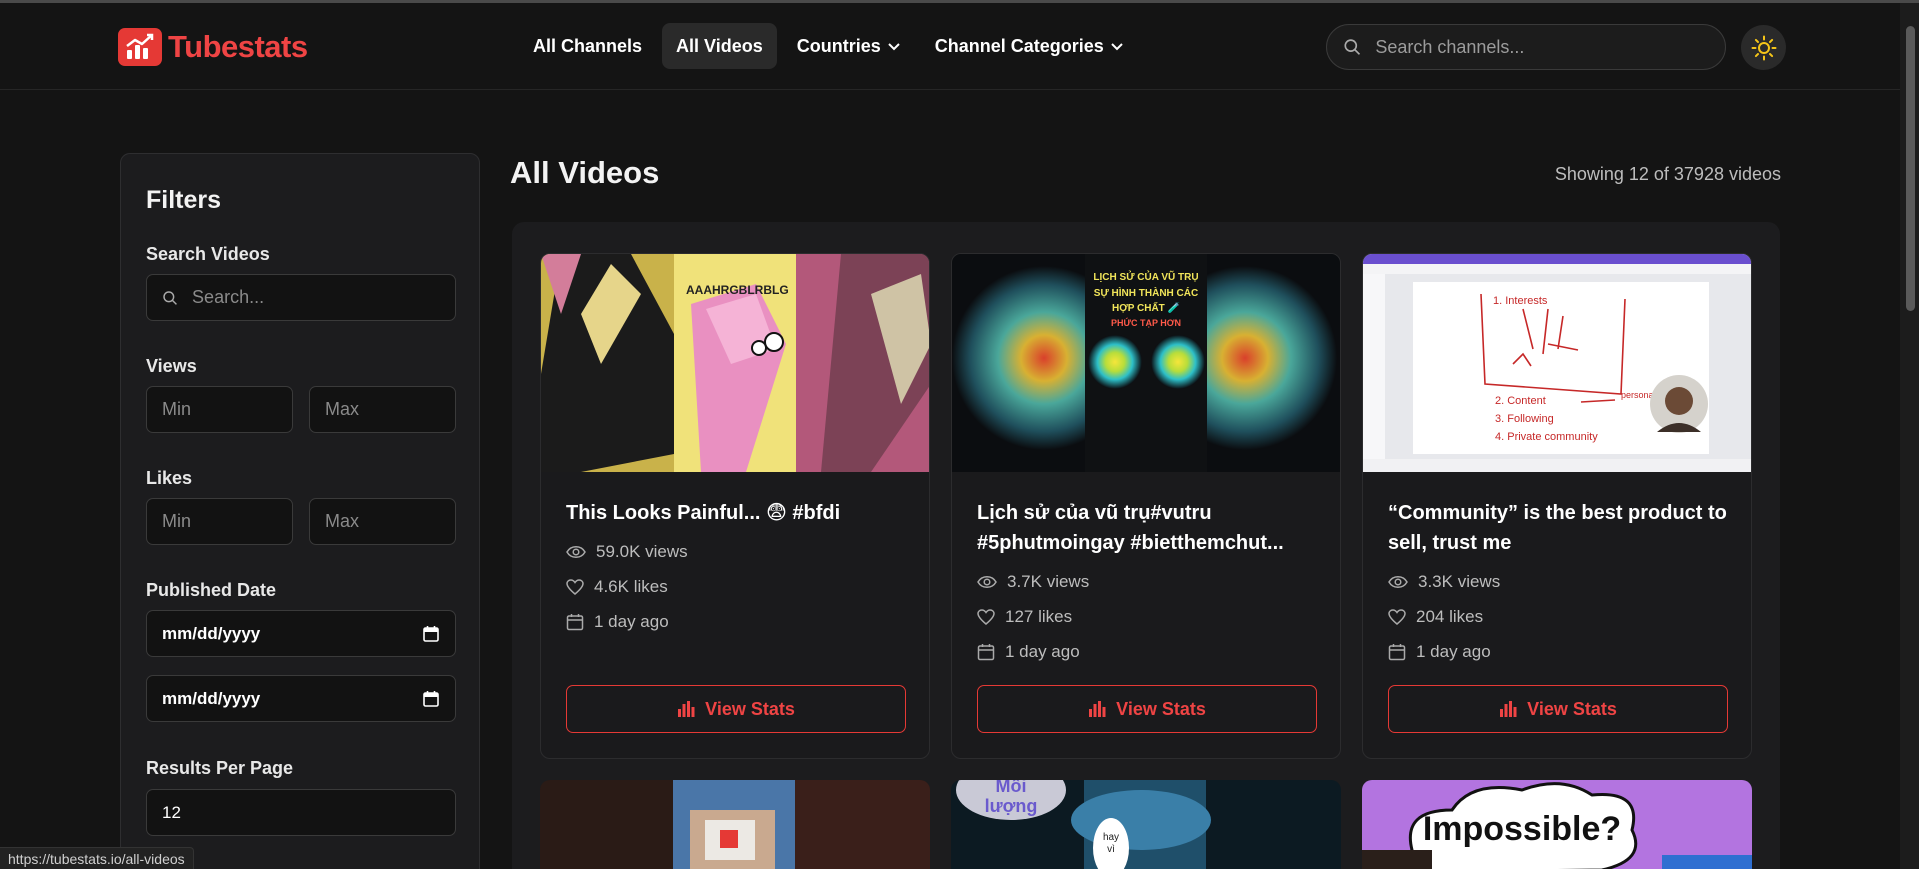 Image resolution: width=1919 pixels, height=869 pixels. Describe the element at coordinates (219, 521) in the screenshot. I see `likes-min-input` at that location.